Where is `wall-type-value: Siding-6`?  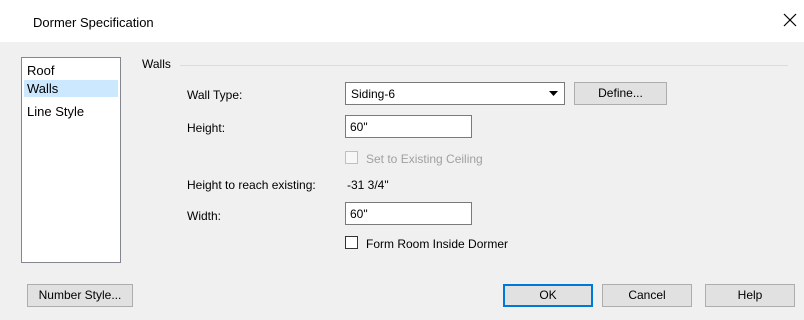 wall-type-value: Siding-6 is located at coordinates (373, 94).